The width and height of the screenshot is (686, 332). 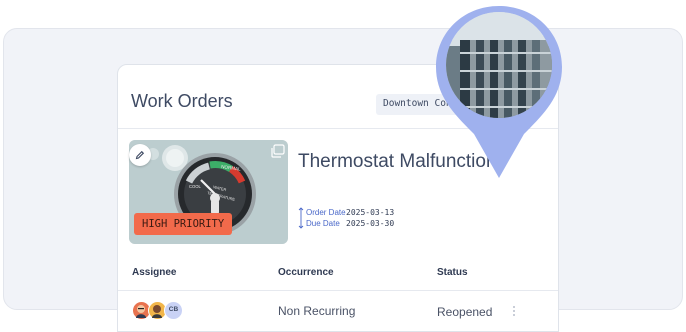 I want to click on more-vertical-icon, so click(x=515, y=311).